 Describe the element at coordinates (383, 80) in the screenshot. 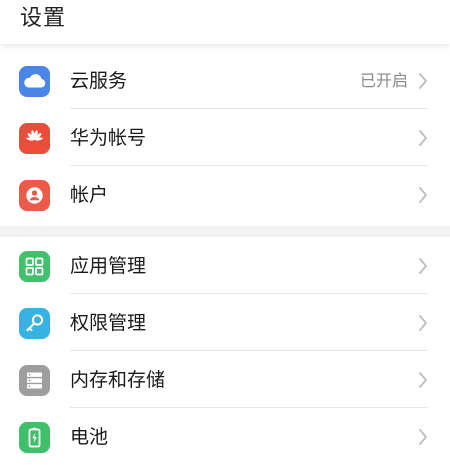

I see `status-value: 已开启` at that location.